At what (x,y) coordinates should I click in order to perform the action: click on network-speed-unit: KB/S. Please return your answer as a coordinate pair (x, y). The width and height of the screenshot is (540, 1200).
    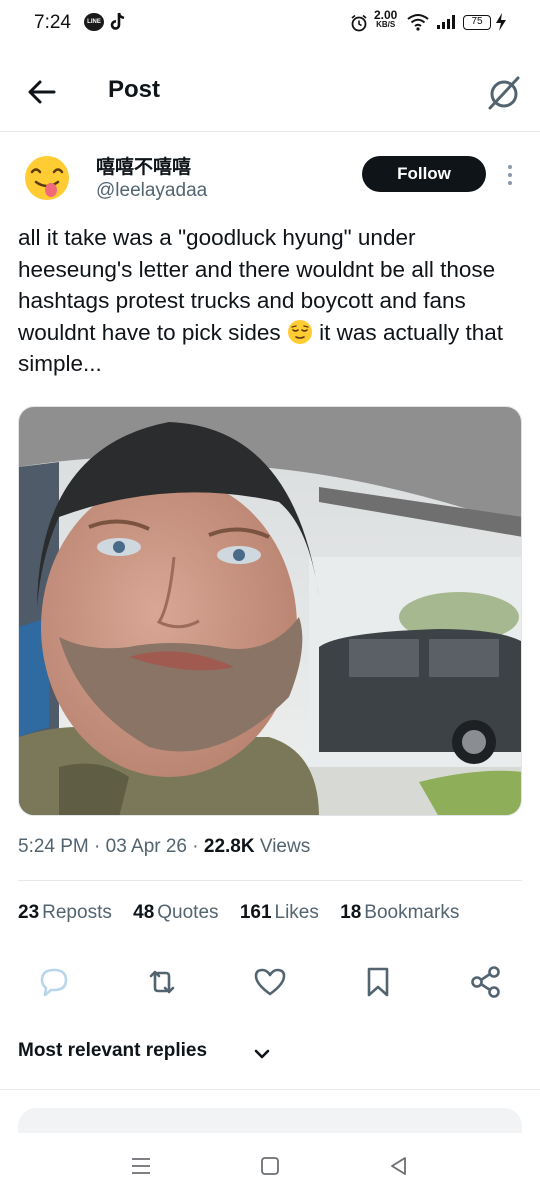
    Looking at the image, I should click on (386, 24).